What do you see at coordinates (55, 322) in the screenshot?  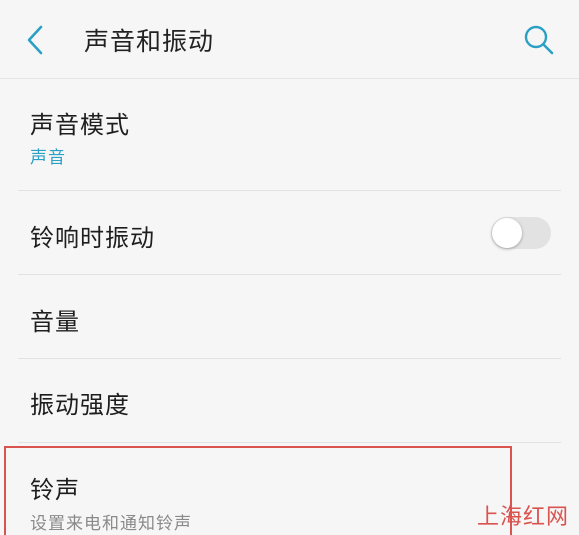 I see `volume-label: 音量` at bounding box center [55, 322].